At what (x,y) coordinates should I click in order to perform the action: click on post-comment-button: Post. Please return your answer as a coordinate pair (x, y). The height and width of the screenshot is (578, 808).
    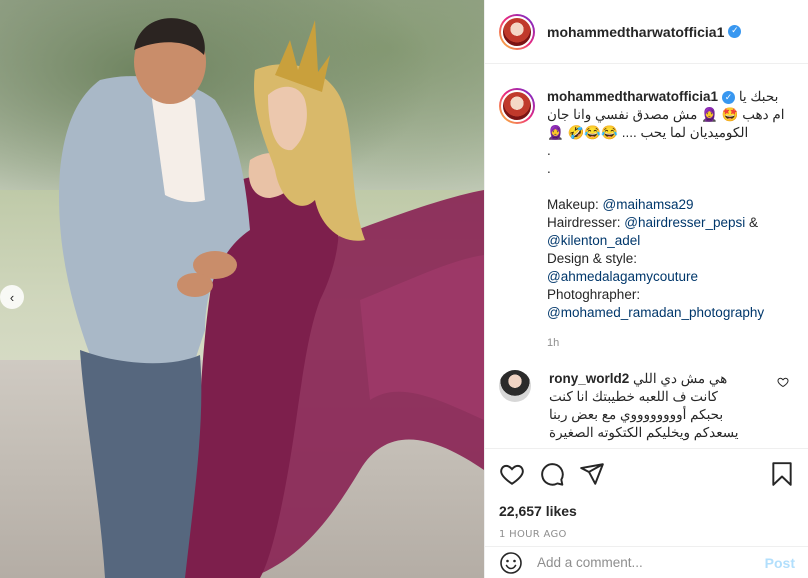
    Looking at the image, I should click on (780, 563).